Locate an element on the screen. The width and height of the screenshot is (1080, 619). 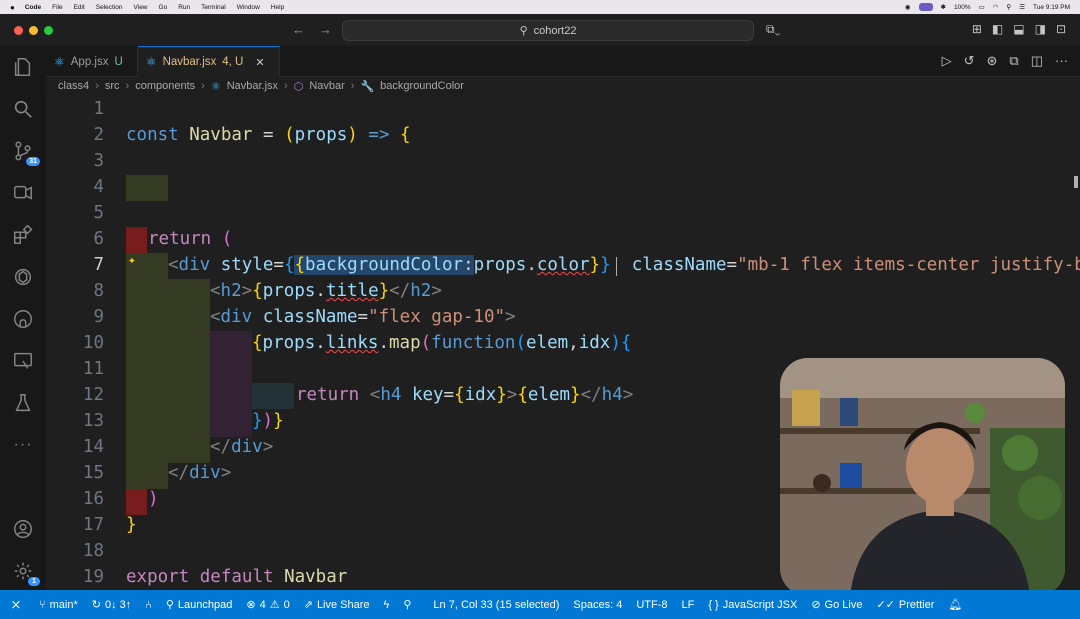
wifi-icon: ◠ is located at coordinates (996, 7).